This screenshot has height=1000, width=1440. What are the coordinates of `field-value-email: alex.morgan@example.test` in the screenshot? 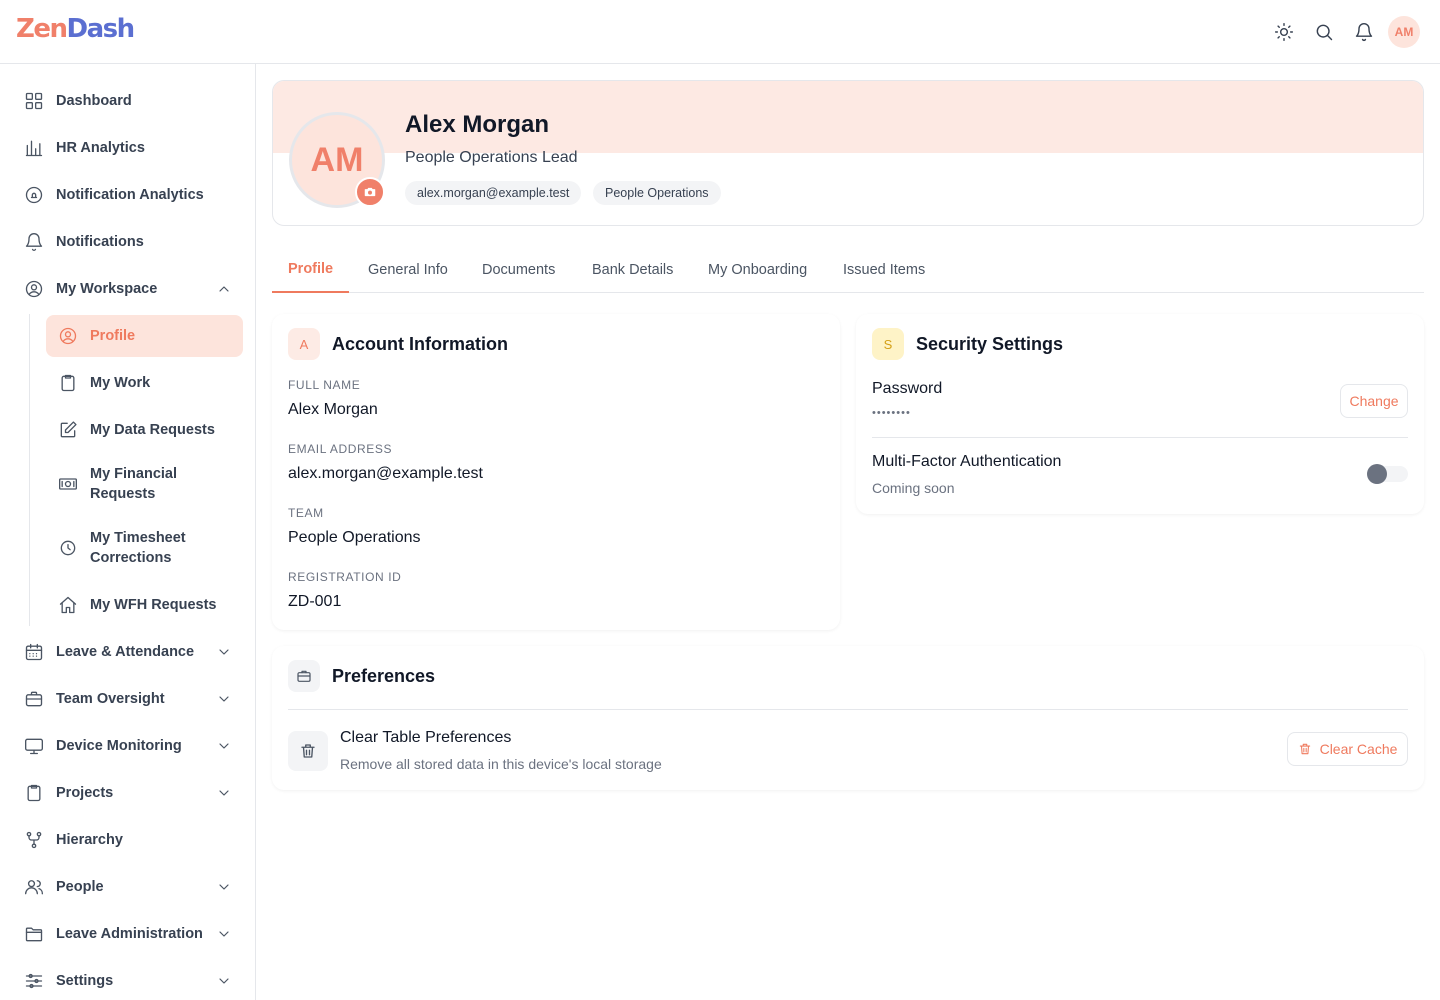 It's located at (385, 473).